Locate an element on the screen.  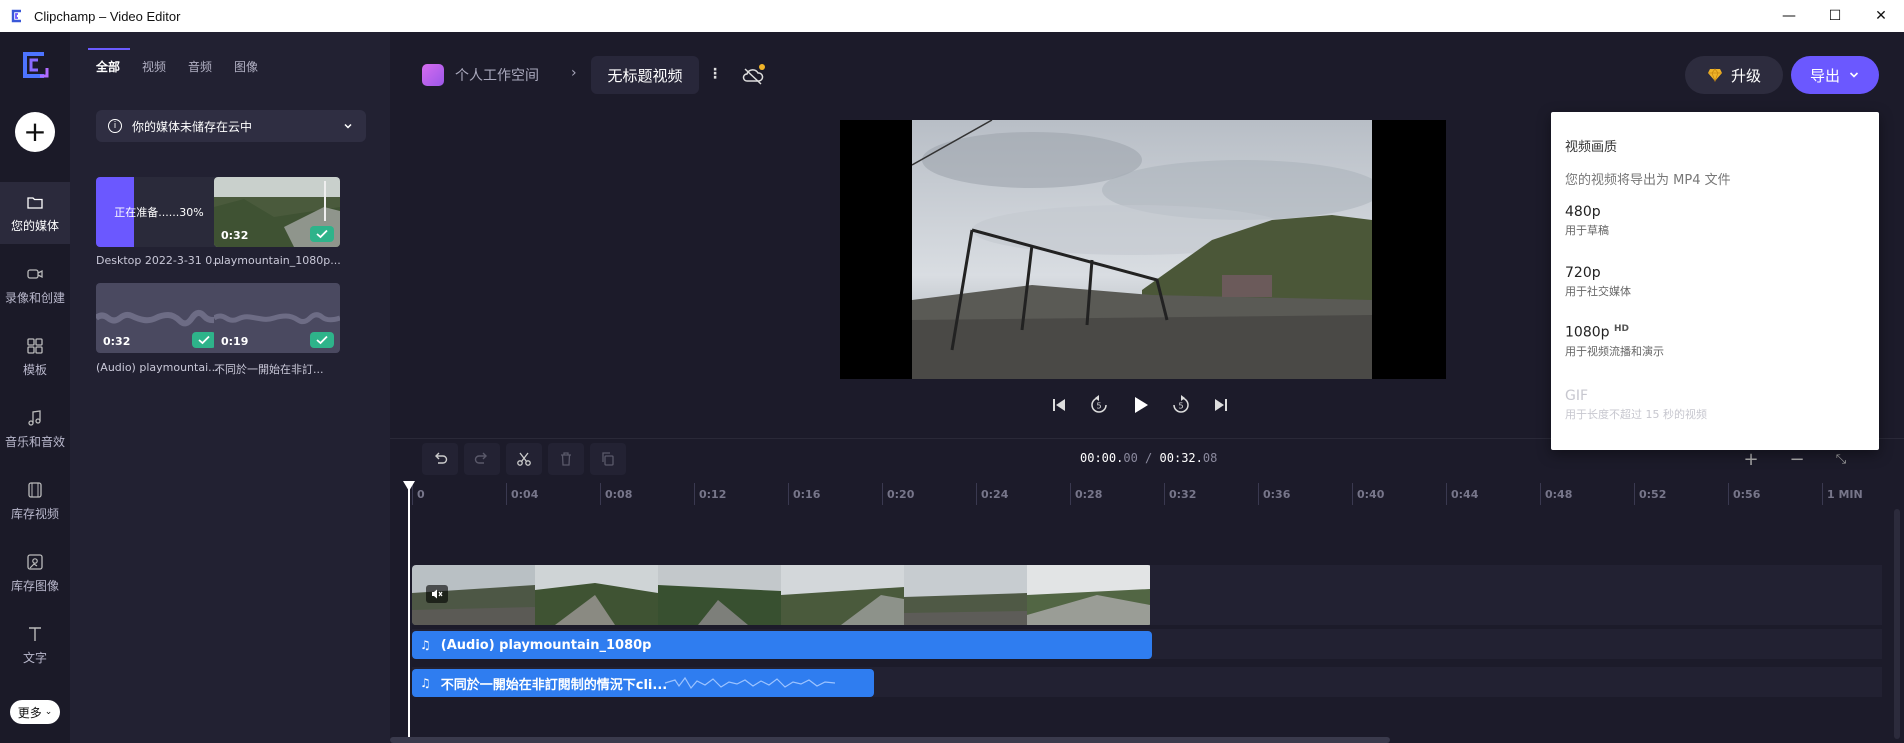
rewind-5s-icon: 5 is located at coordinates (1099, 405).